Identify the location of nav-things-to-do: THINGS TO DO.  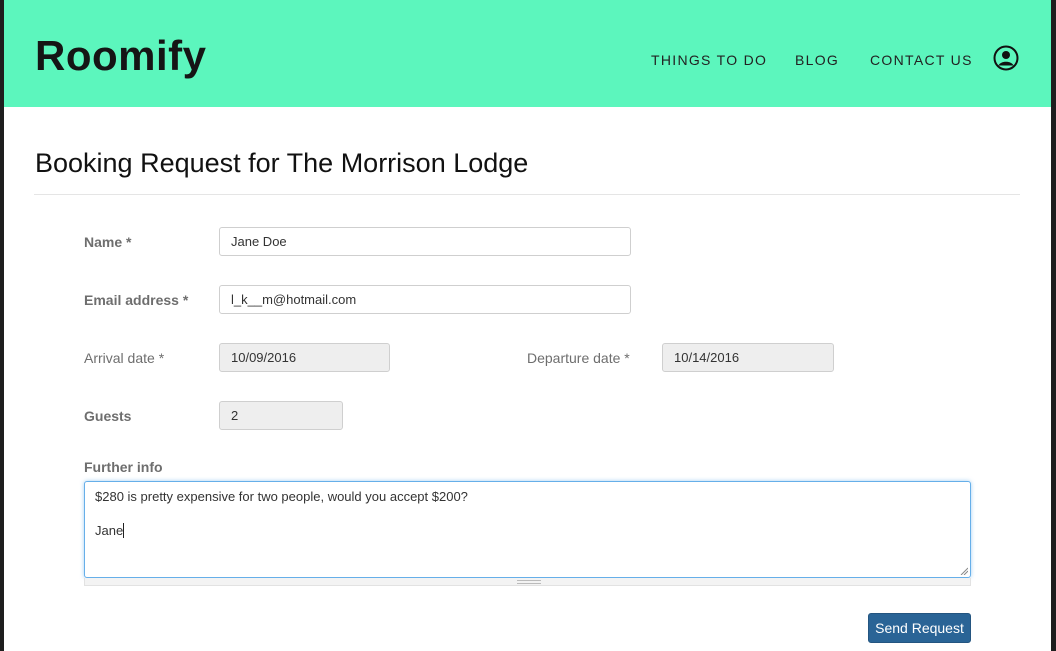
(709, 60).